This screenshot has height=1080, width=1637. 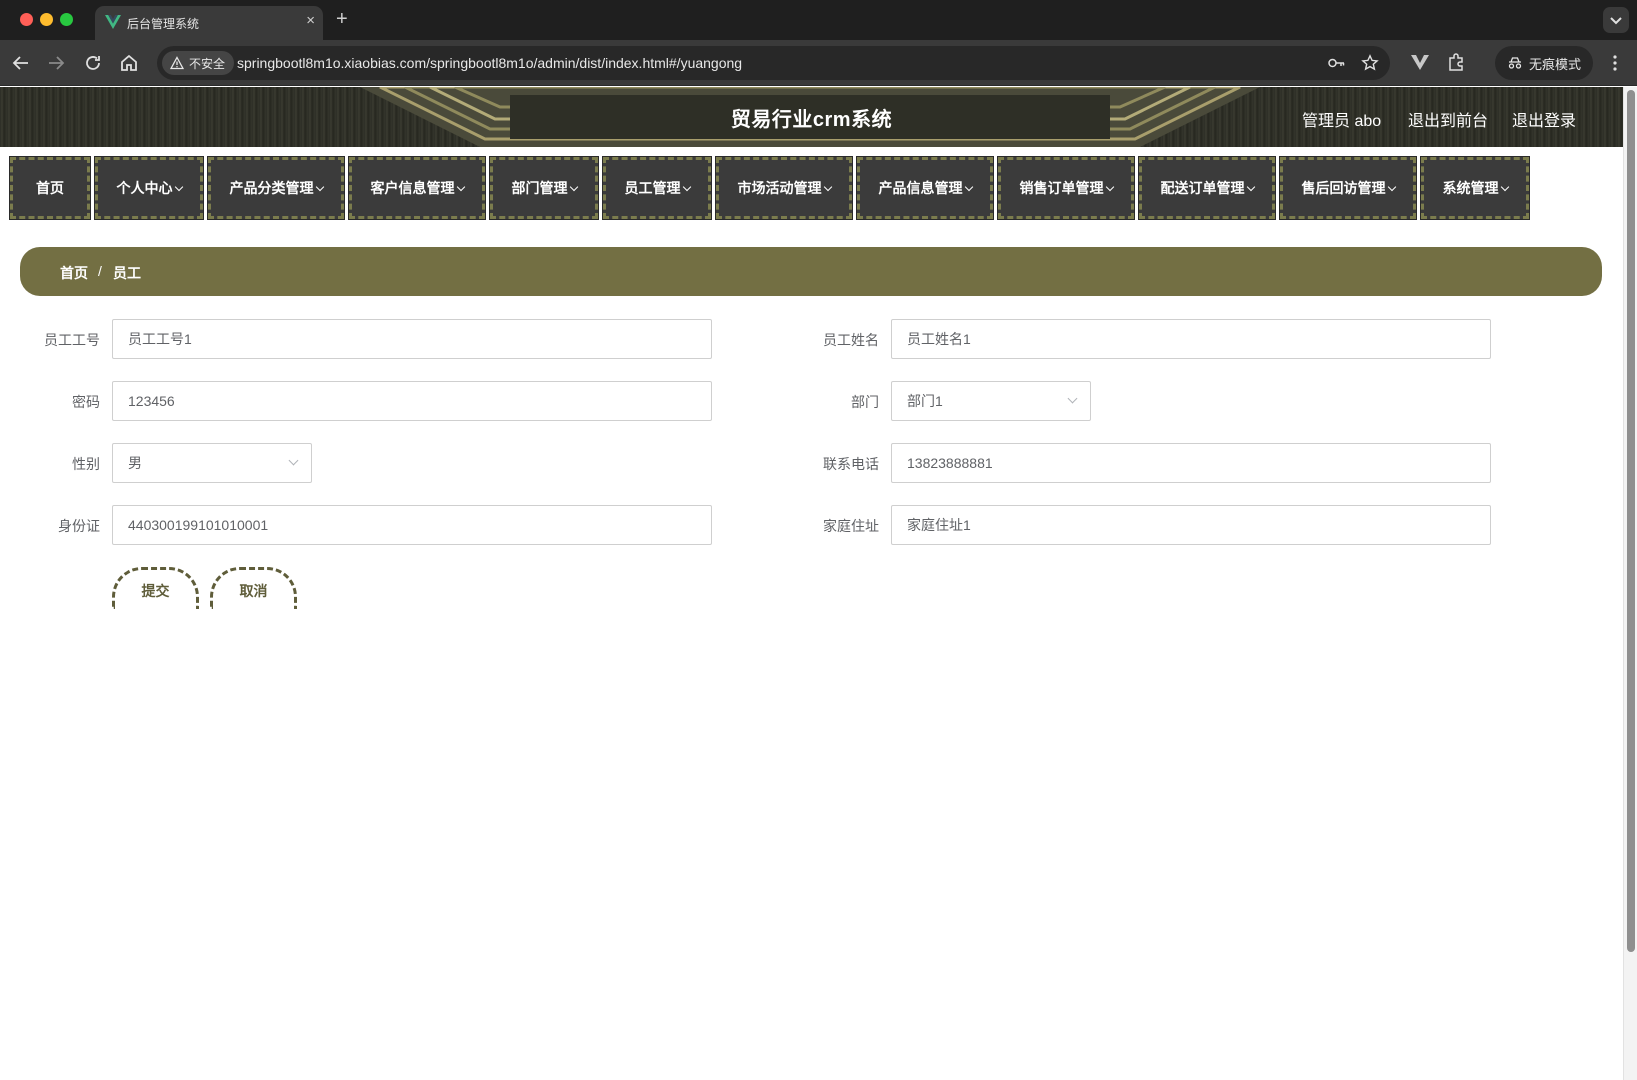 I want to click on nav-item-label: 个人中心, so click(x=144, y=188).